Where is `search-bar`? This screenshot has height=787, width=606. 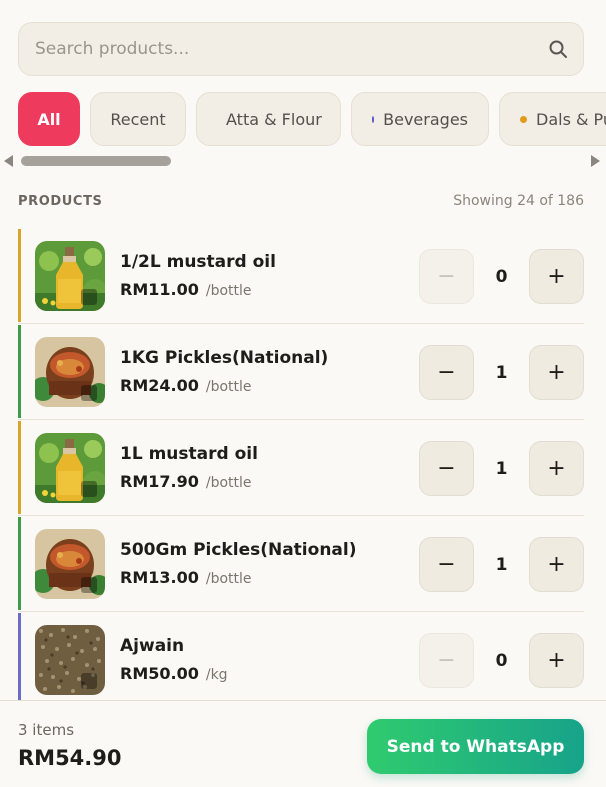
search-bar is located at coordinates (301, 49).